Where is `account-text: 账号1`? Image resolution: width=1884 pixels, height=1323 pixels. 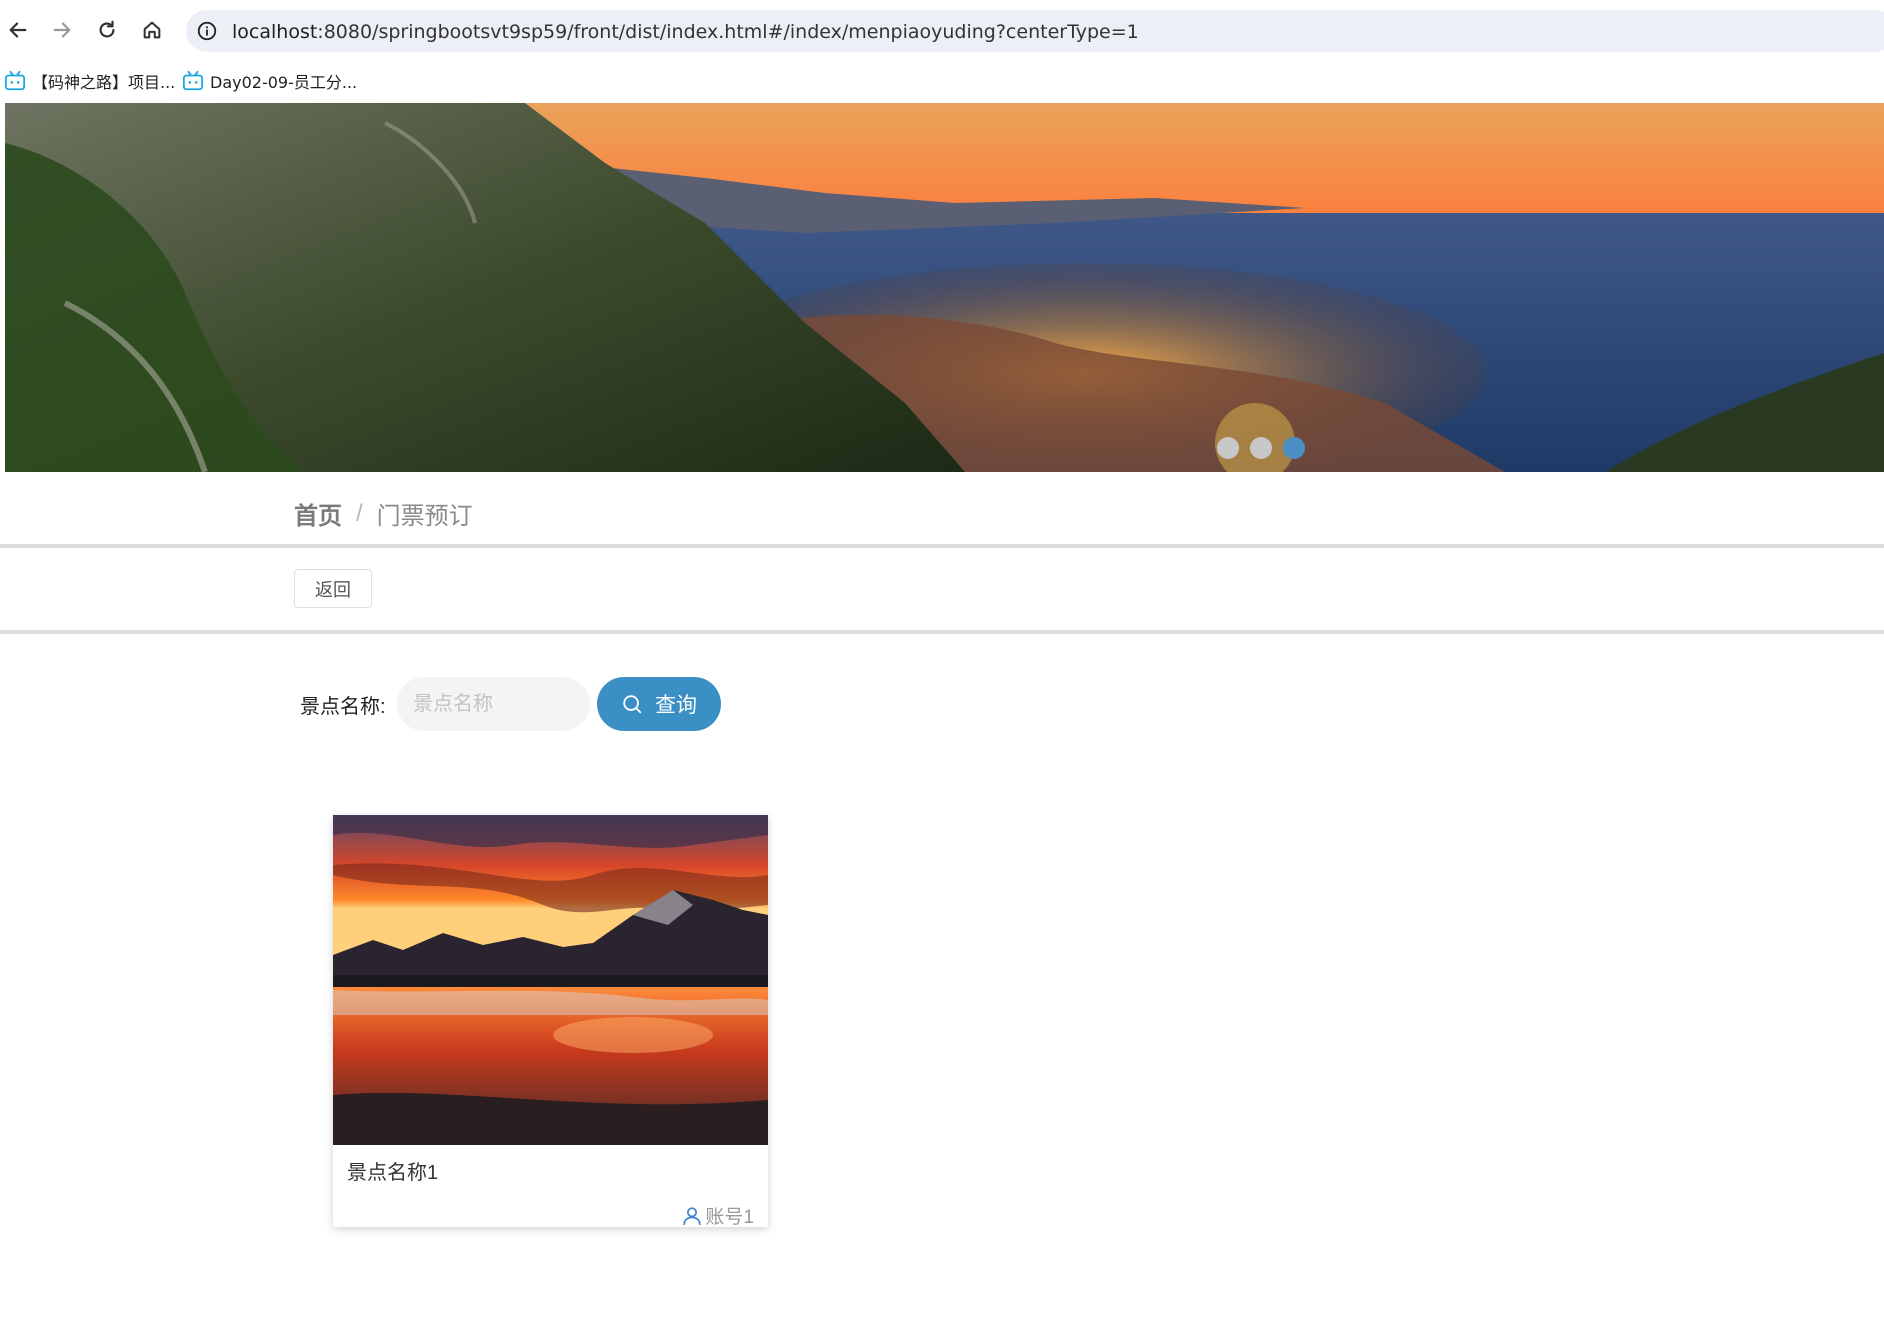 account-text: 账号1 is located at coordinates (729, 1217).